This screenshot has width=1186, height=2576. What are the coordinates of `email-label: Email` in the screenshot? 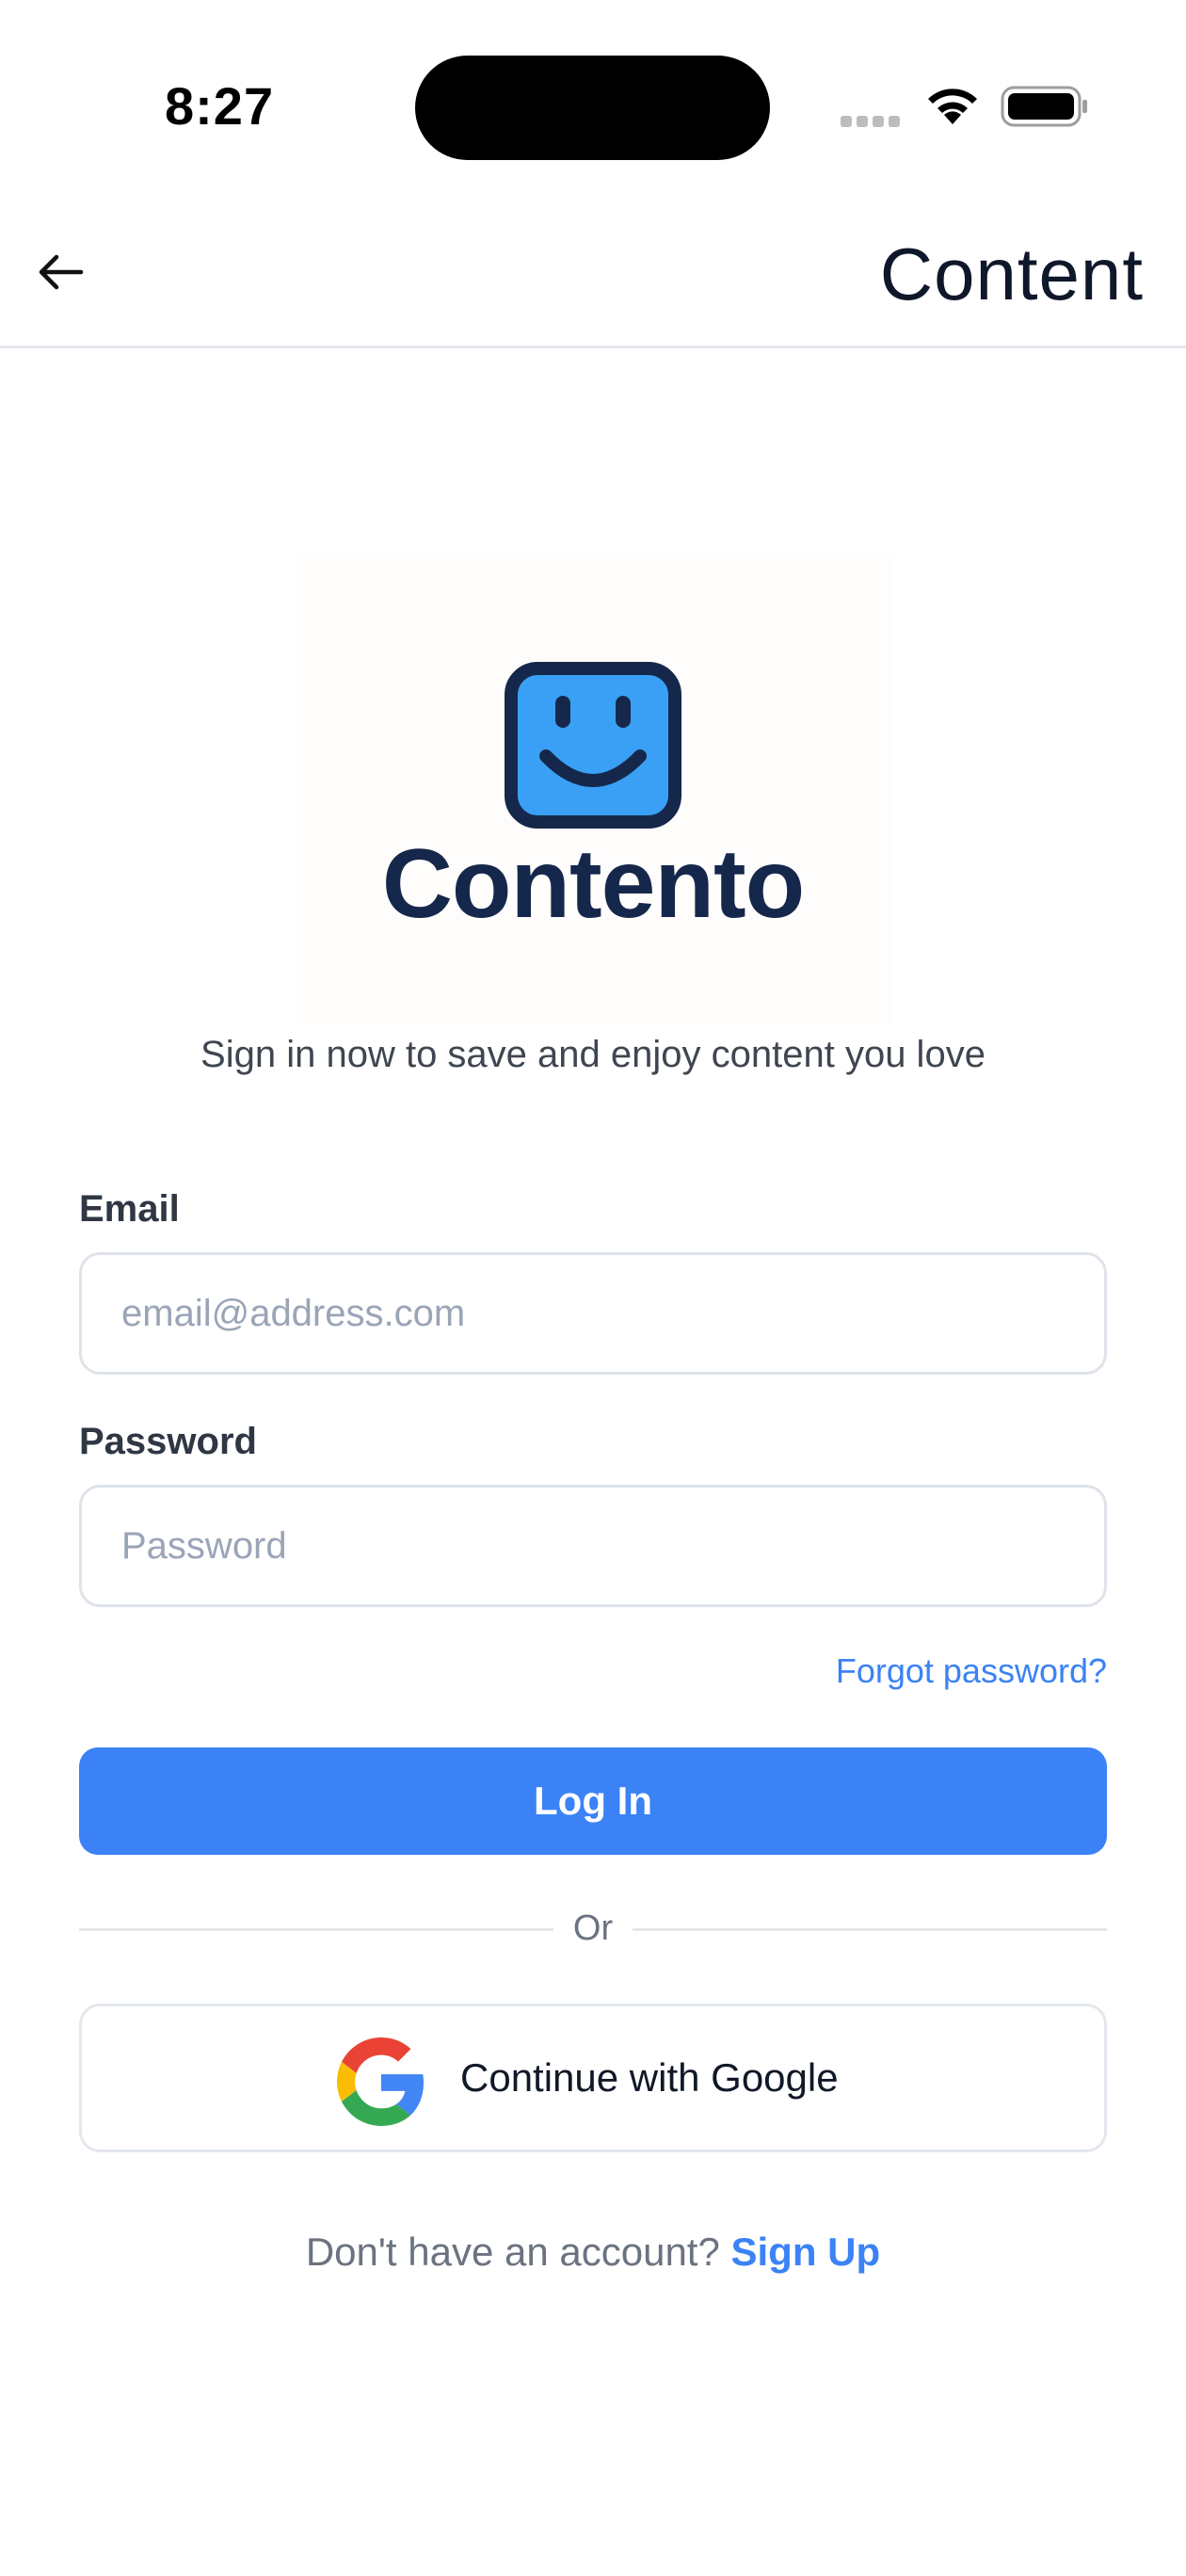 It's located at (129, 1209).